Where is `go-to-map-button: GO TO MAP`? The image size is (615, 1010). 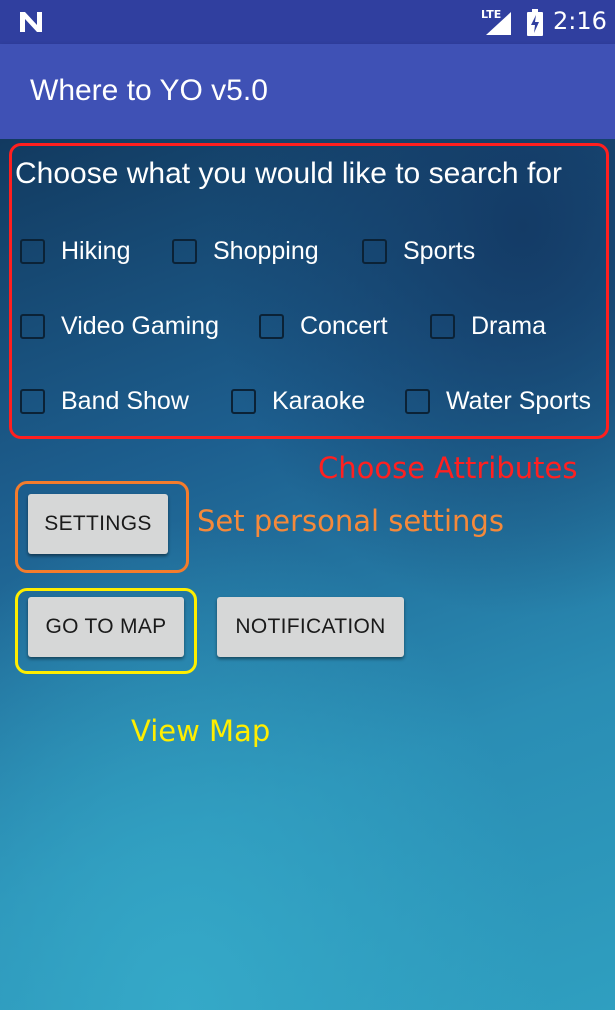
go-to-map-button: GO TO MAP is located at coordinates (106, 627).